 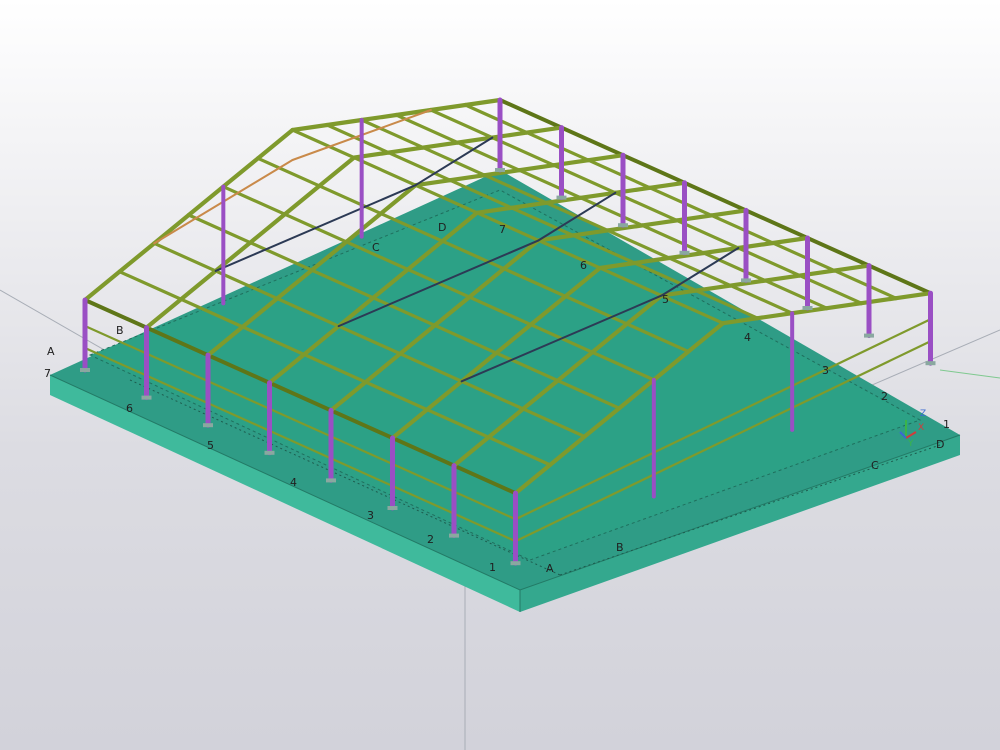 I want to click on grid-label-front-A: A, so click(x=550, y=568).